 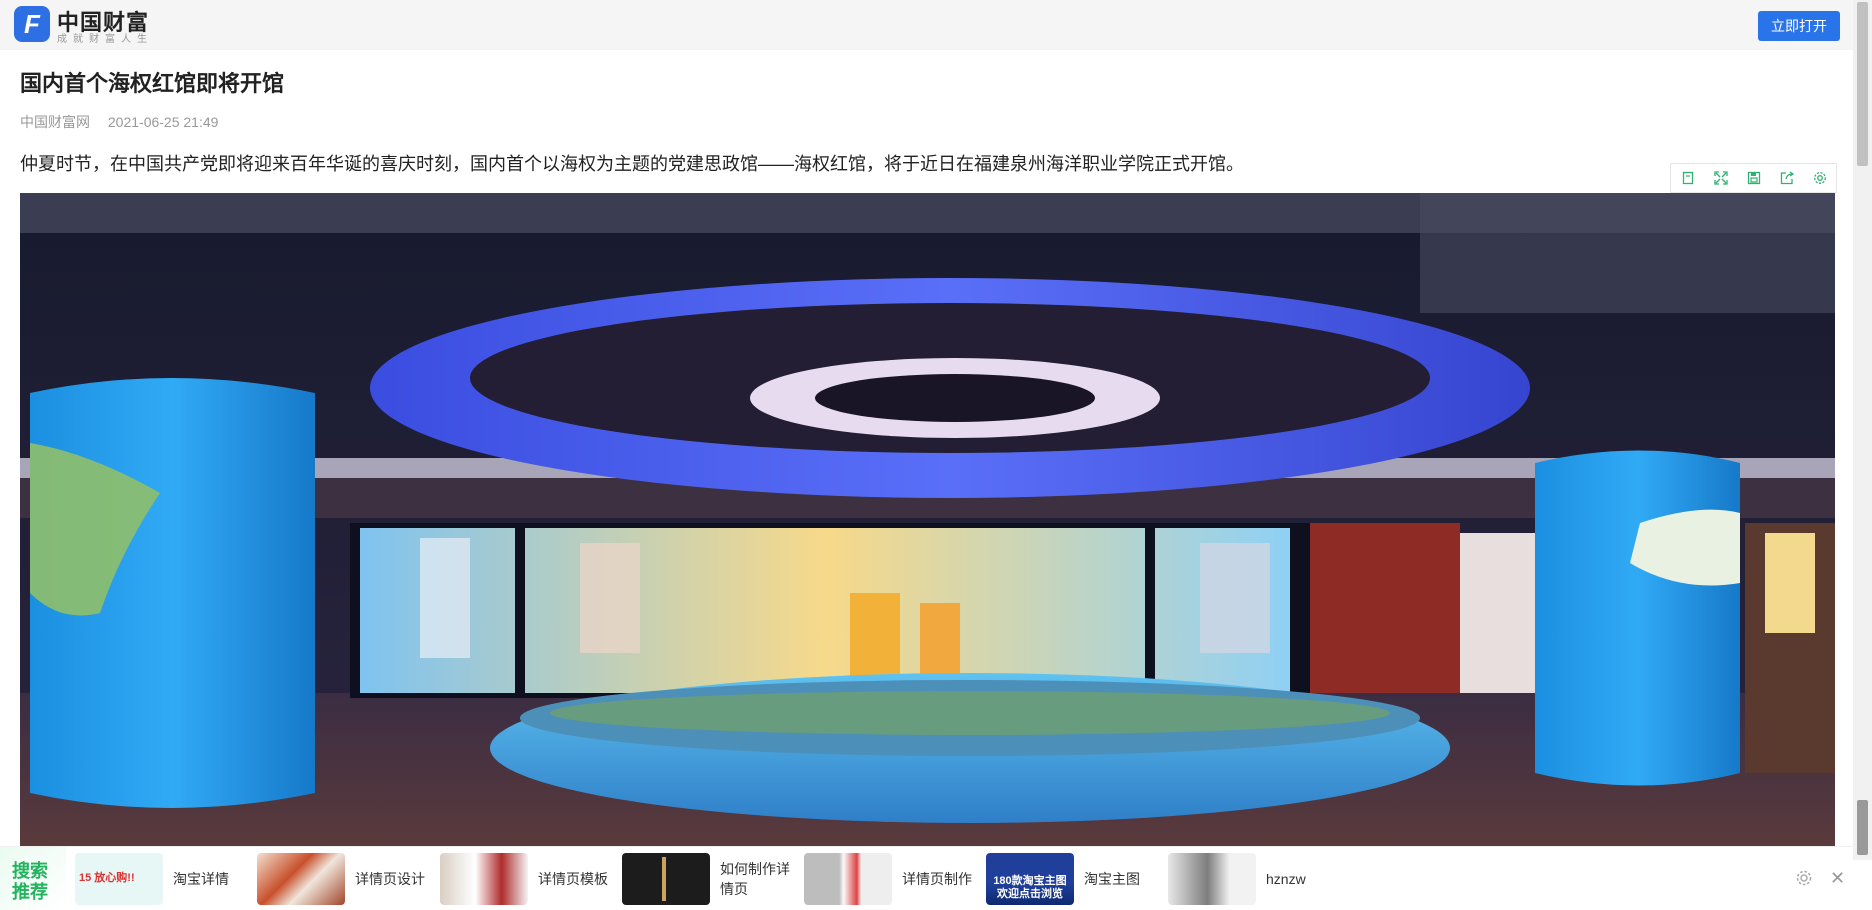 What do you see at coordinates (1862, 84) in the screenshot?
I see `scrollbar-thumb` at bounding box center [1862, 84].